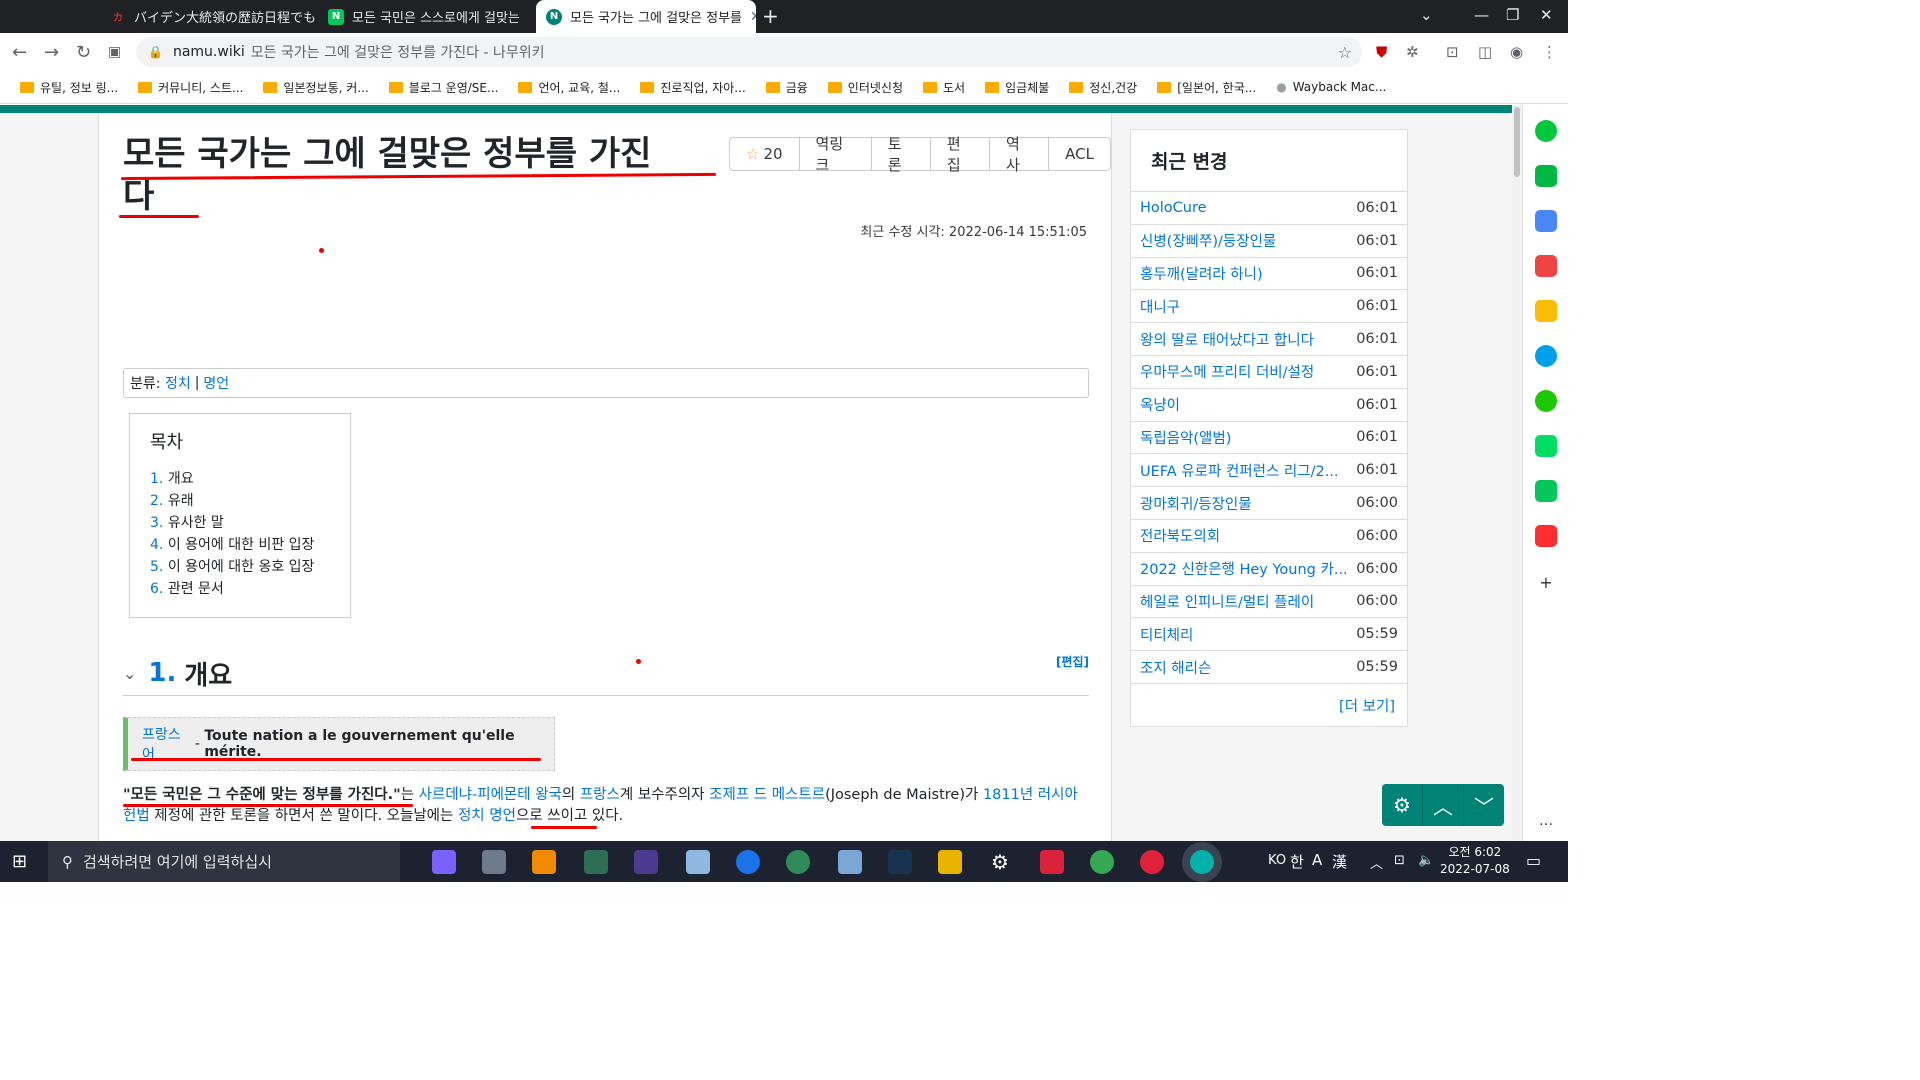 The width and height of the screenshot is (1920, 1080). Describe the element at coordinates (1516, 52) in the screenshot. I see `profile-icon: ◉` at that location.